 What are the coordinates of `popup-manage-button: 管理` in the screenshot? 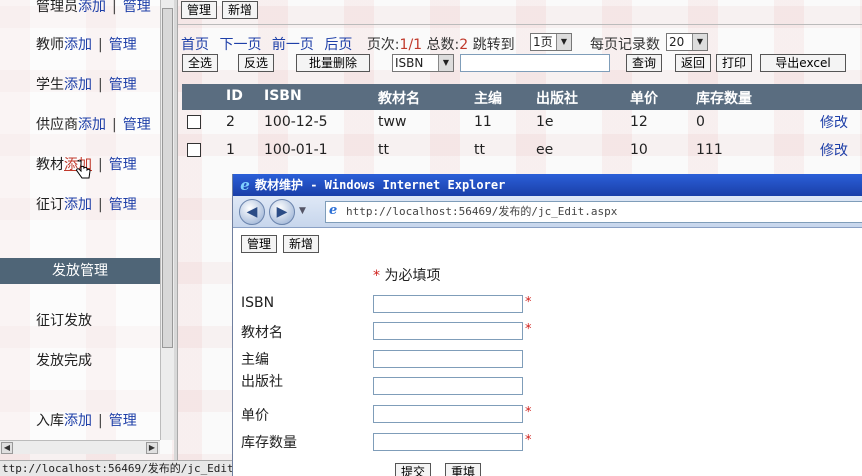 It's located at (259, 244).